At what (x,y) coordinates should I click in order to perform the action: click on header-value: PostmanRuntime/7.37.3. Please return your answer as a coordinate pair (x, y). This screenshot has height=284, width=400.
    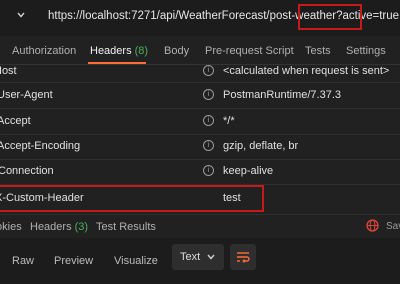
    Looking at the image, I should click on (282, 95).